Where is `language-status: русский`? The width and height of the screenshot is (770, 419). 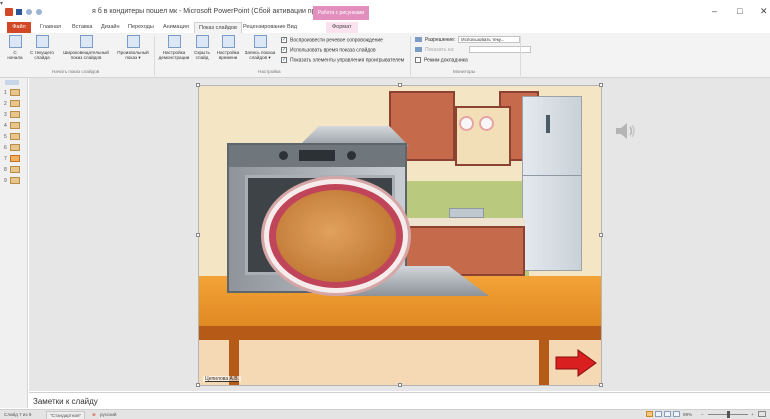 language-status: русский is located at coordinates (108, 414).